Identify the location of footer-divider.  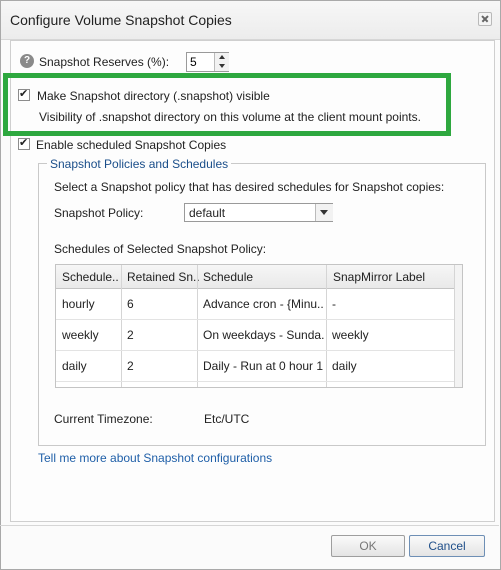
(249, 525).